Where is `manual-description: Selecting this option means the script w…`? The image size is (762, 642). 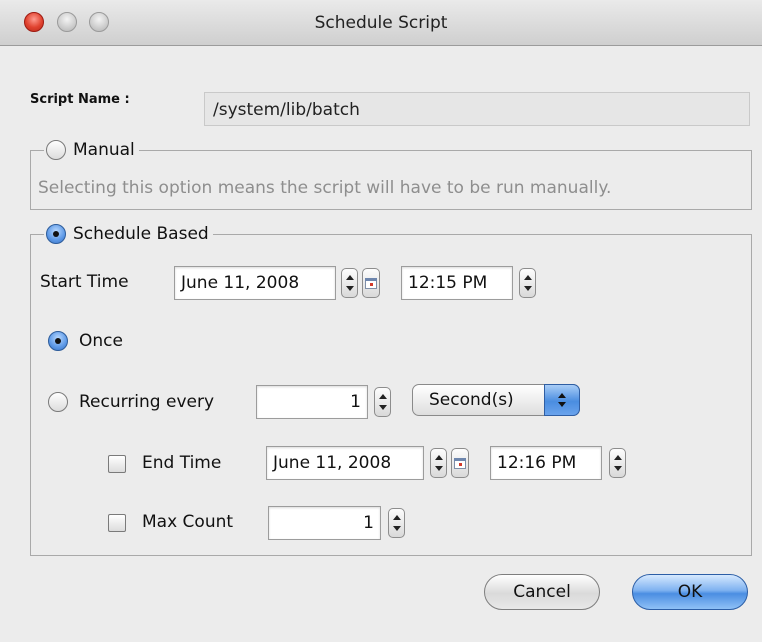
manual-description: Selecting this option means the script w… is located at coordinates (325, 188).